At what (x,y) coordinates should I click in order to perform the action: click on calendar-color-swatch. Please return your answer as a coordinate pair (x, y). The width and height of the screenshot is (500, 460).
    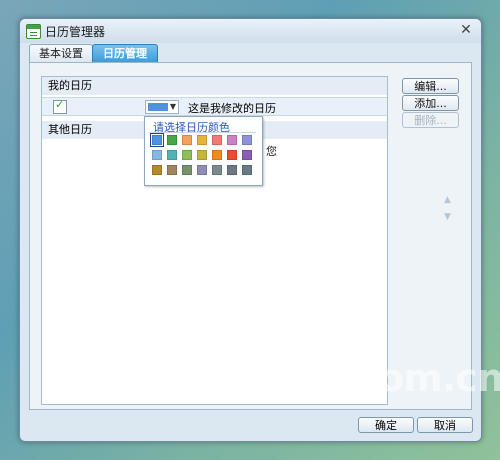
    Looking at the image, I should click on (158, 107).